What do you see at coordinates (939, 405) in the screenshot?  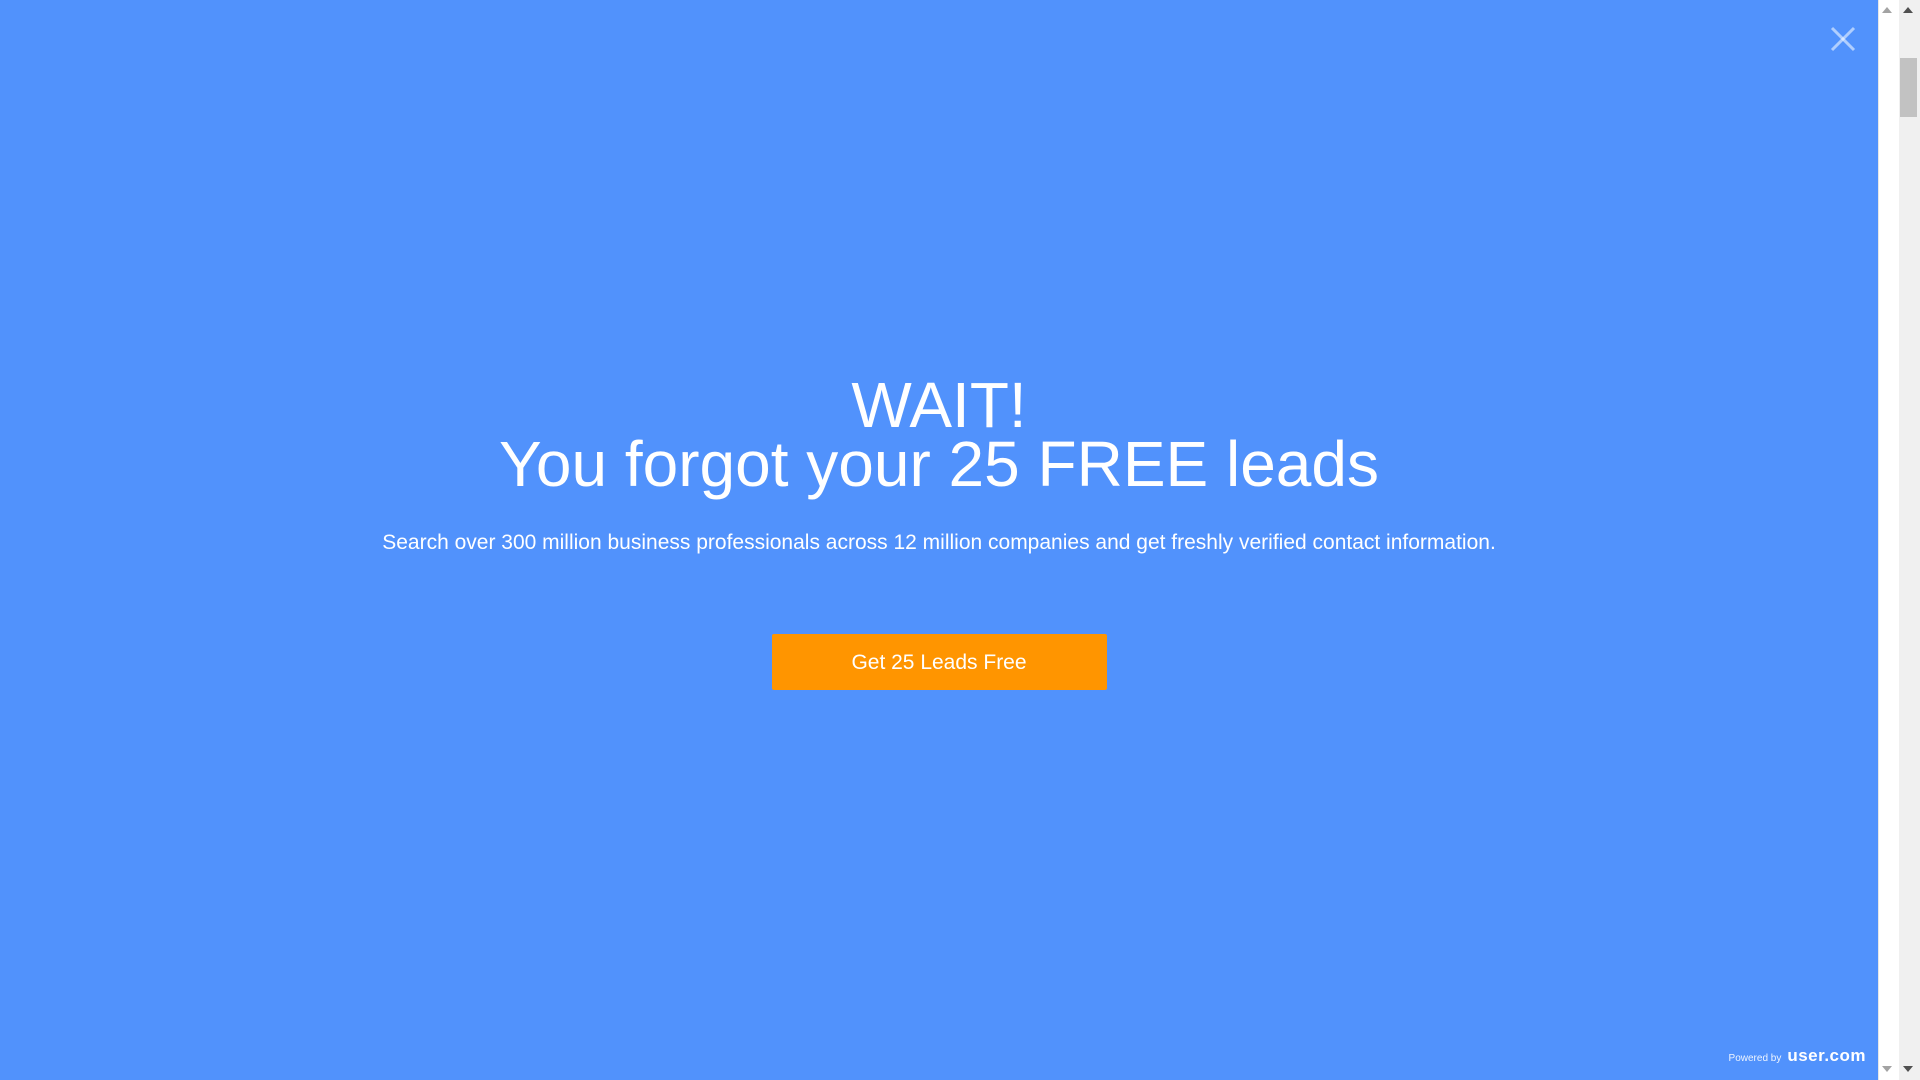 I see `headline-line-1: WAIT!` at bounding box center [939, 405].